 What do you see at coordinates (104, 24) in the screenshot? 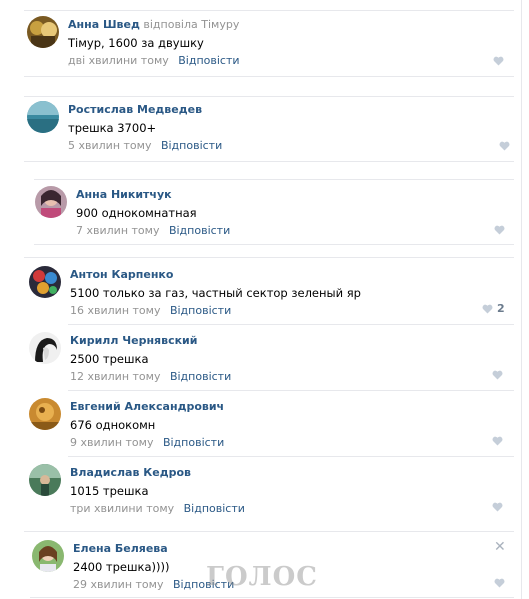
I see `author-name: Анна Швед` at bounding box center [104, 24].